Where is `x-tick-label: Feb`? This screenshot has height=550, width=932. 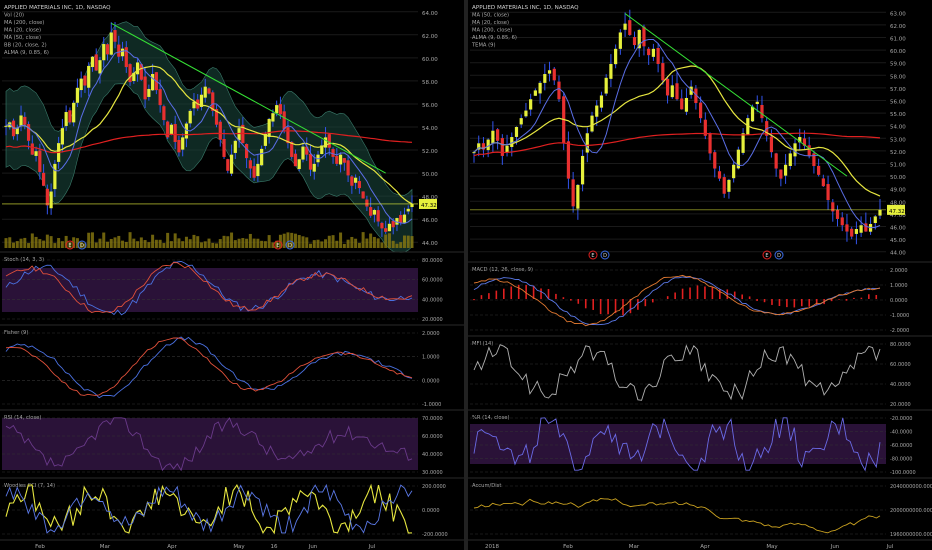
x-tick-label: Feb is located at coordinates (40, 547).